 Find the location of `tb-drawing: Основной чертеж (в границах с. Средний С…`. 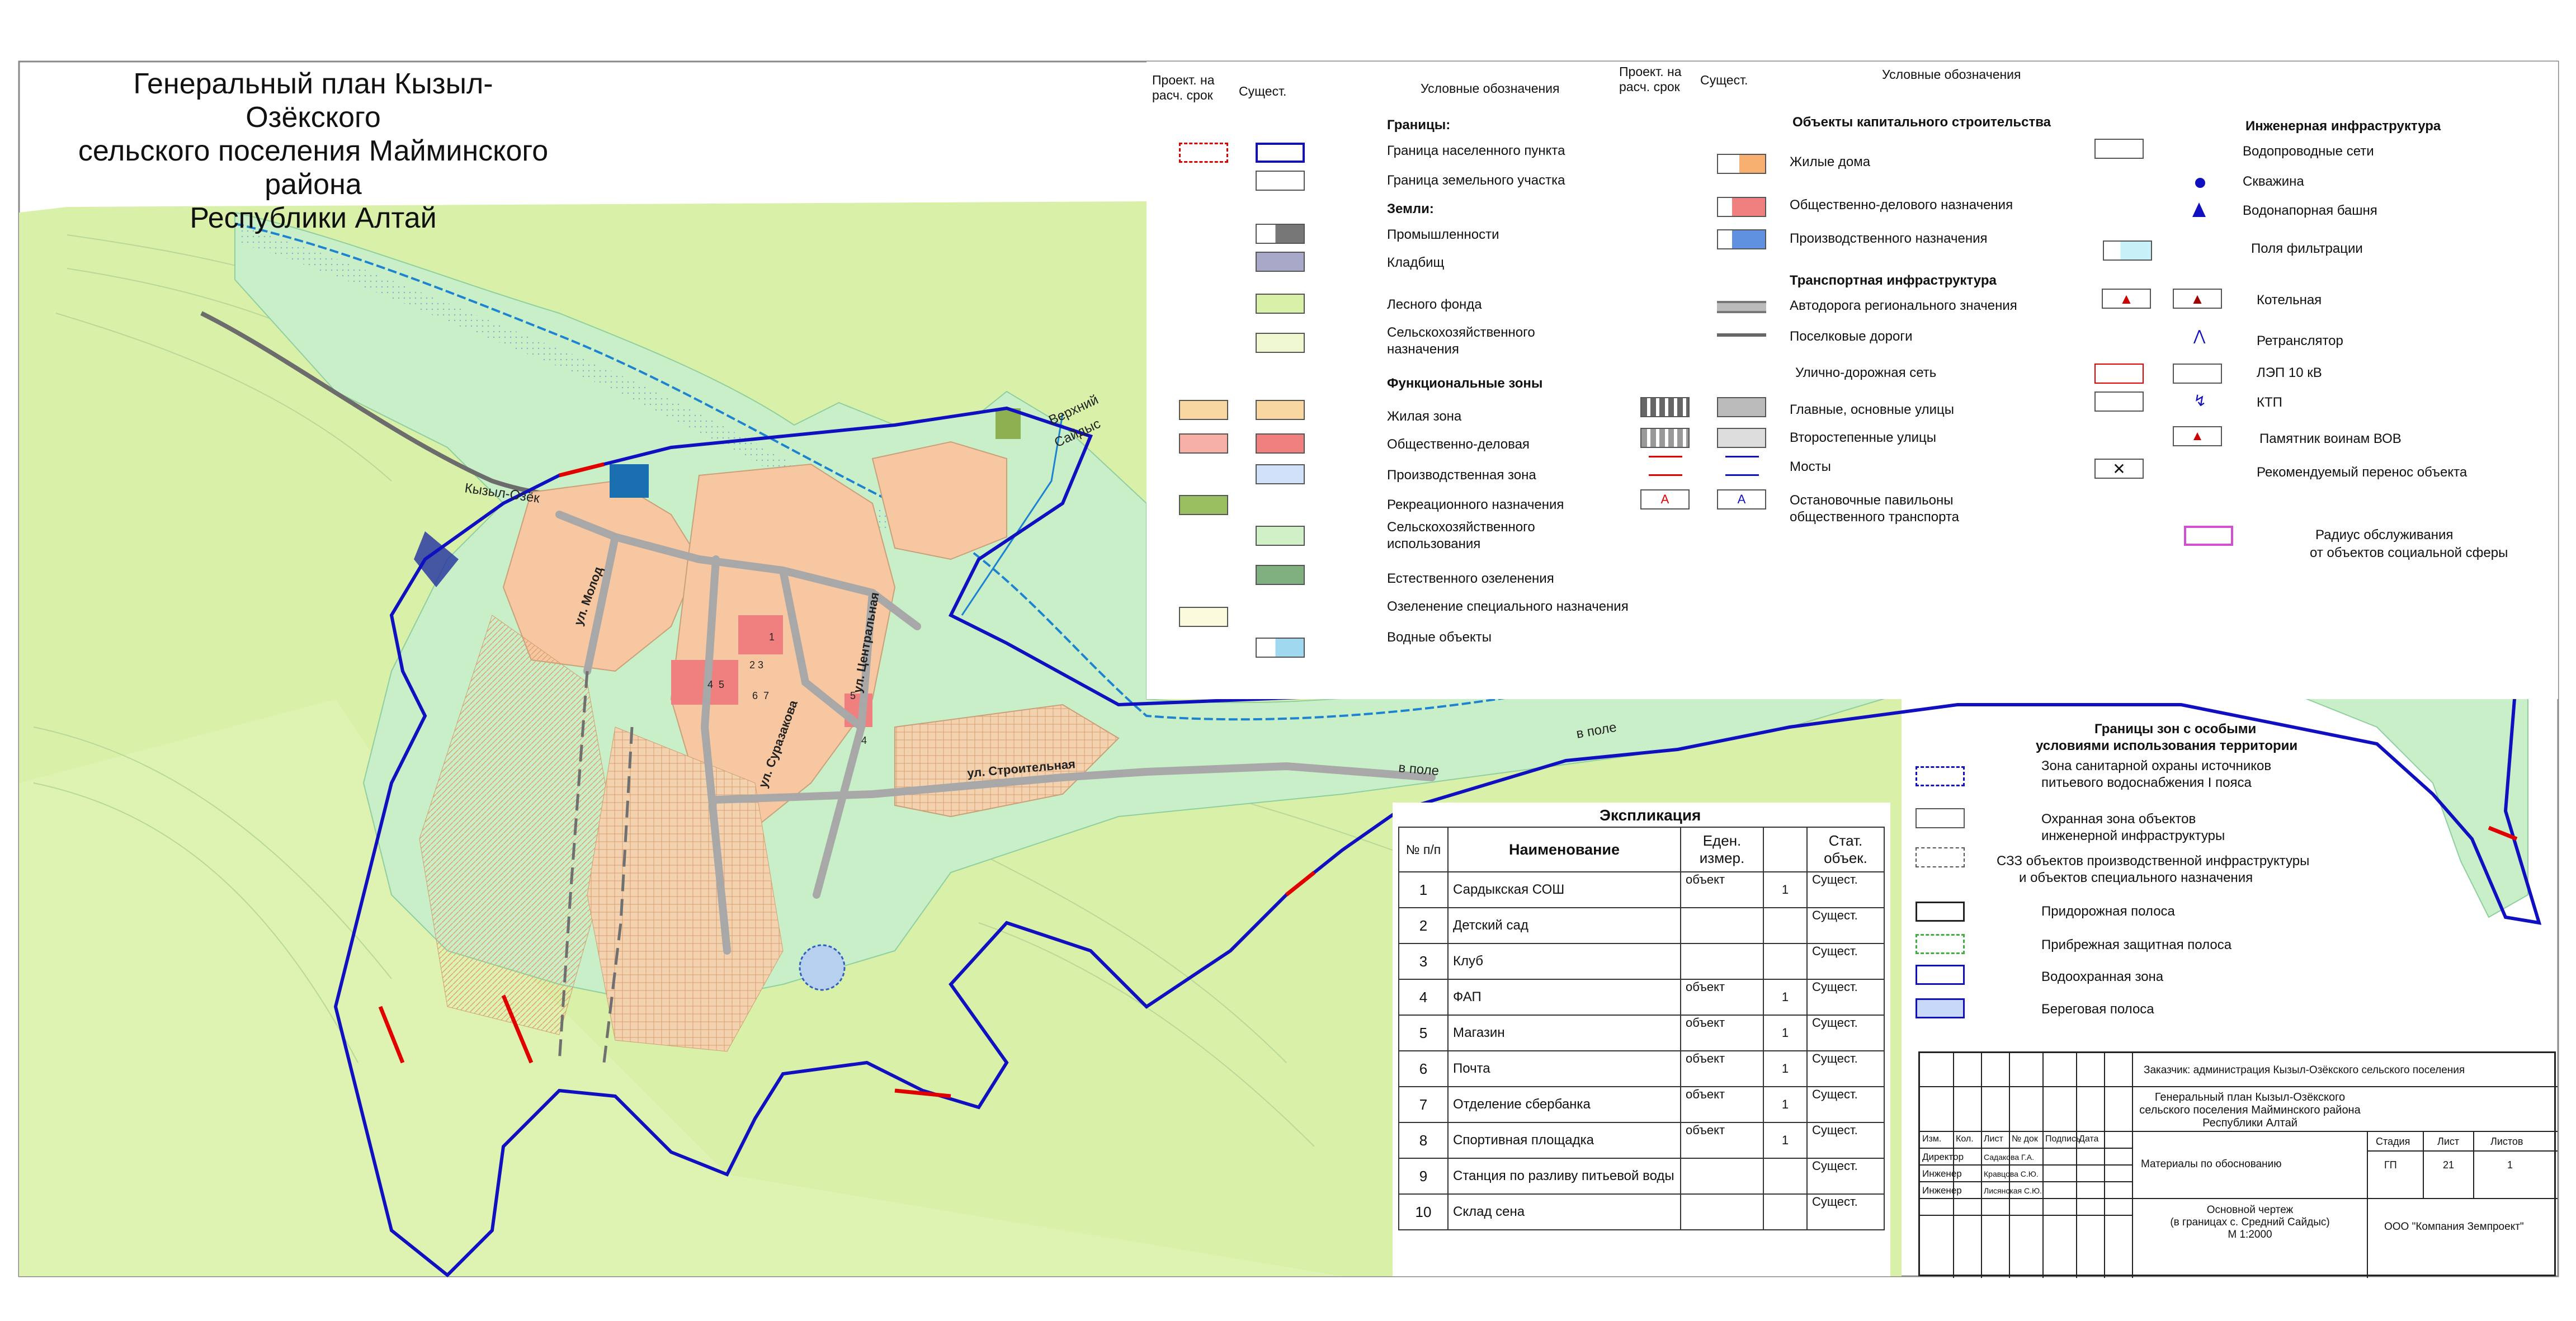

tb-drawing: Основной чертеж (в границах с. Средний С… is located at coordinates (2249, 1222).